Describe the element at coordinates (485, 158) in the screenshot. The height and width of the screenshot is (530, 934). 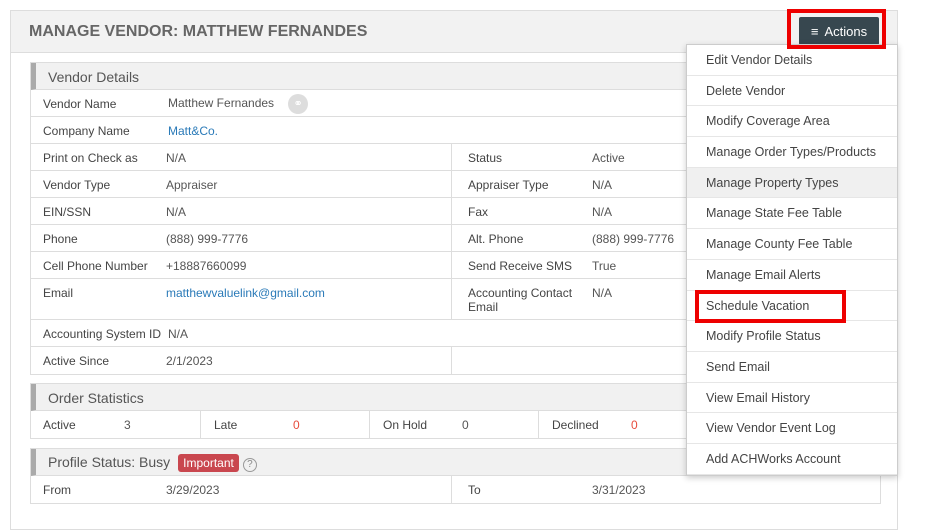
I see `label: Status` at that location.